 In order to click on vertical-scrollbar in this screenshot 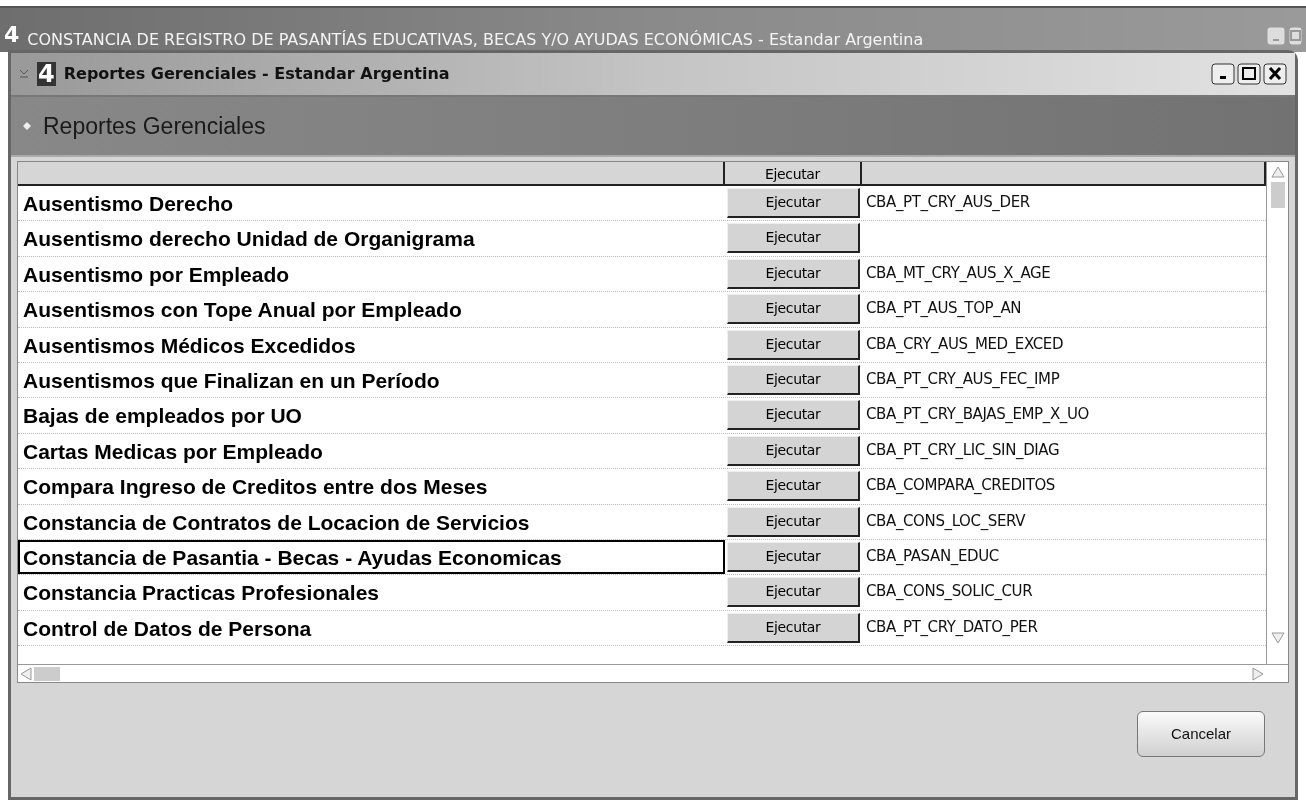, I will do `click(1277, 413)`.